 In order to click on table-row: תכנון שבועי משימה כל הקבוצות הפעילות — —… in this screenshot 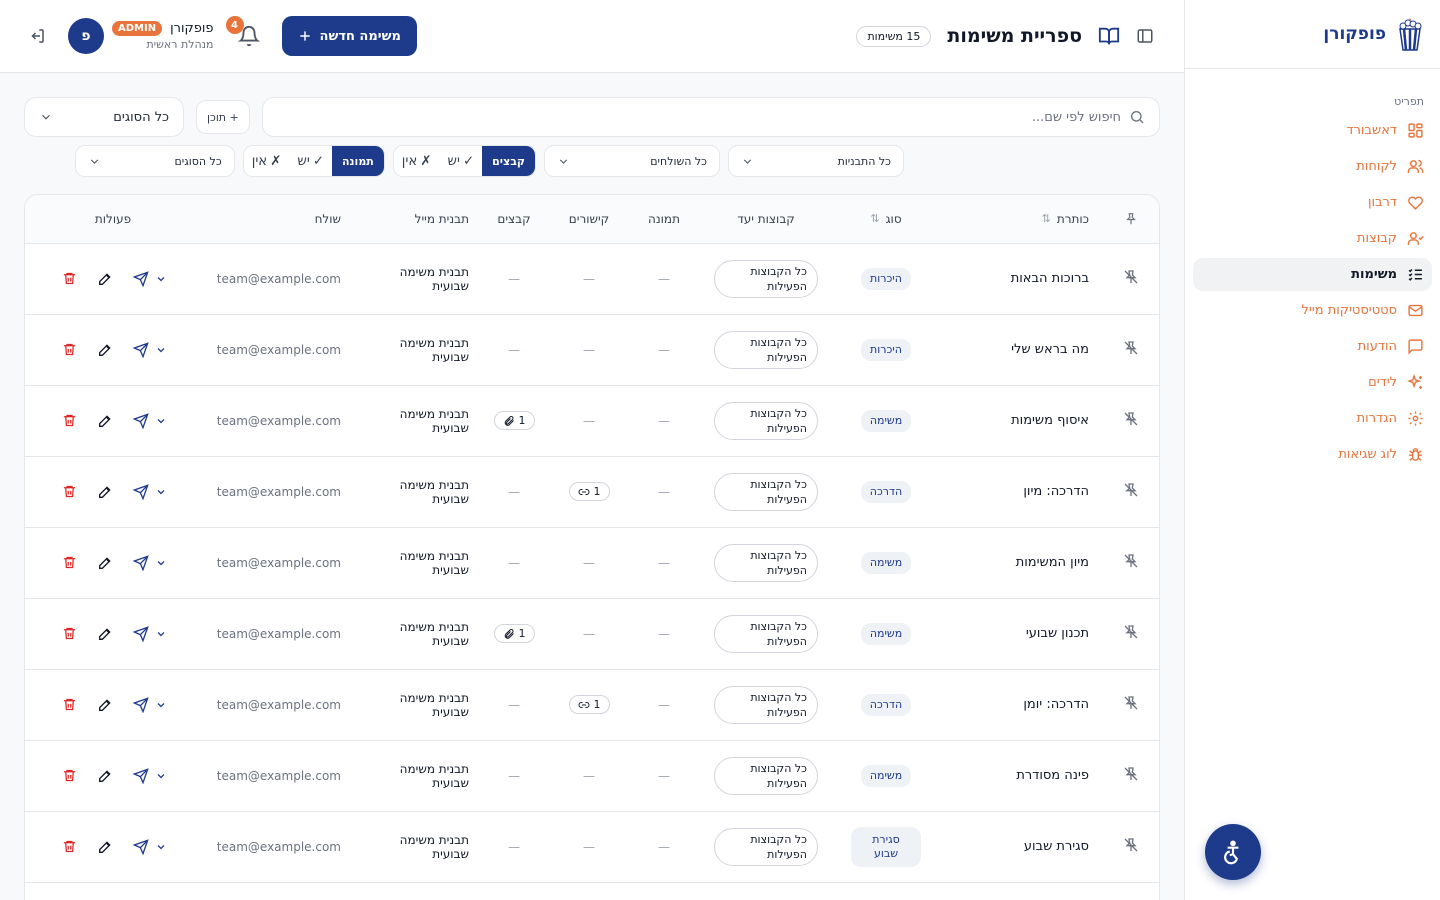, I will do `click(592, 633)`.